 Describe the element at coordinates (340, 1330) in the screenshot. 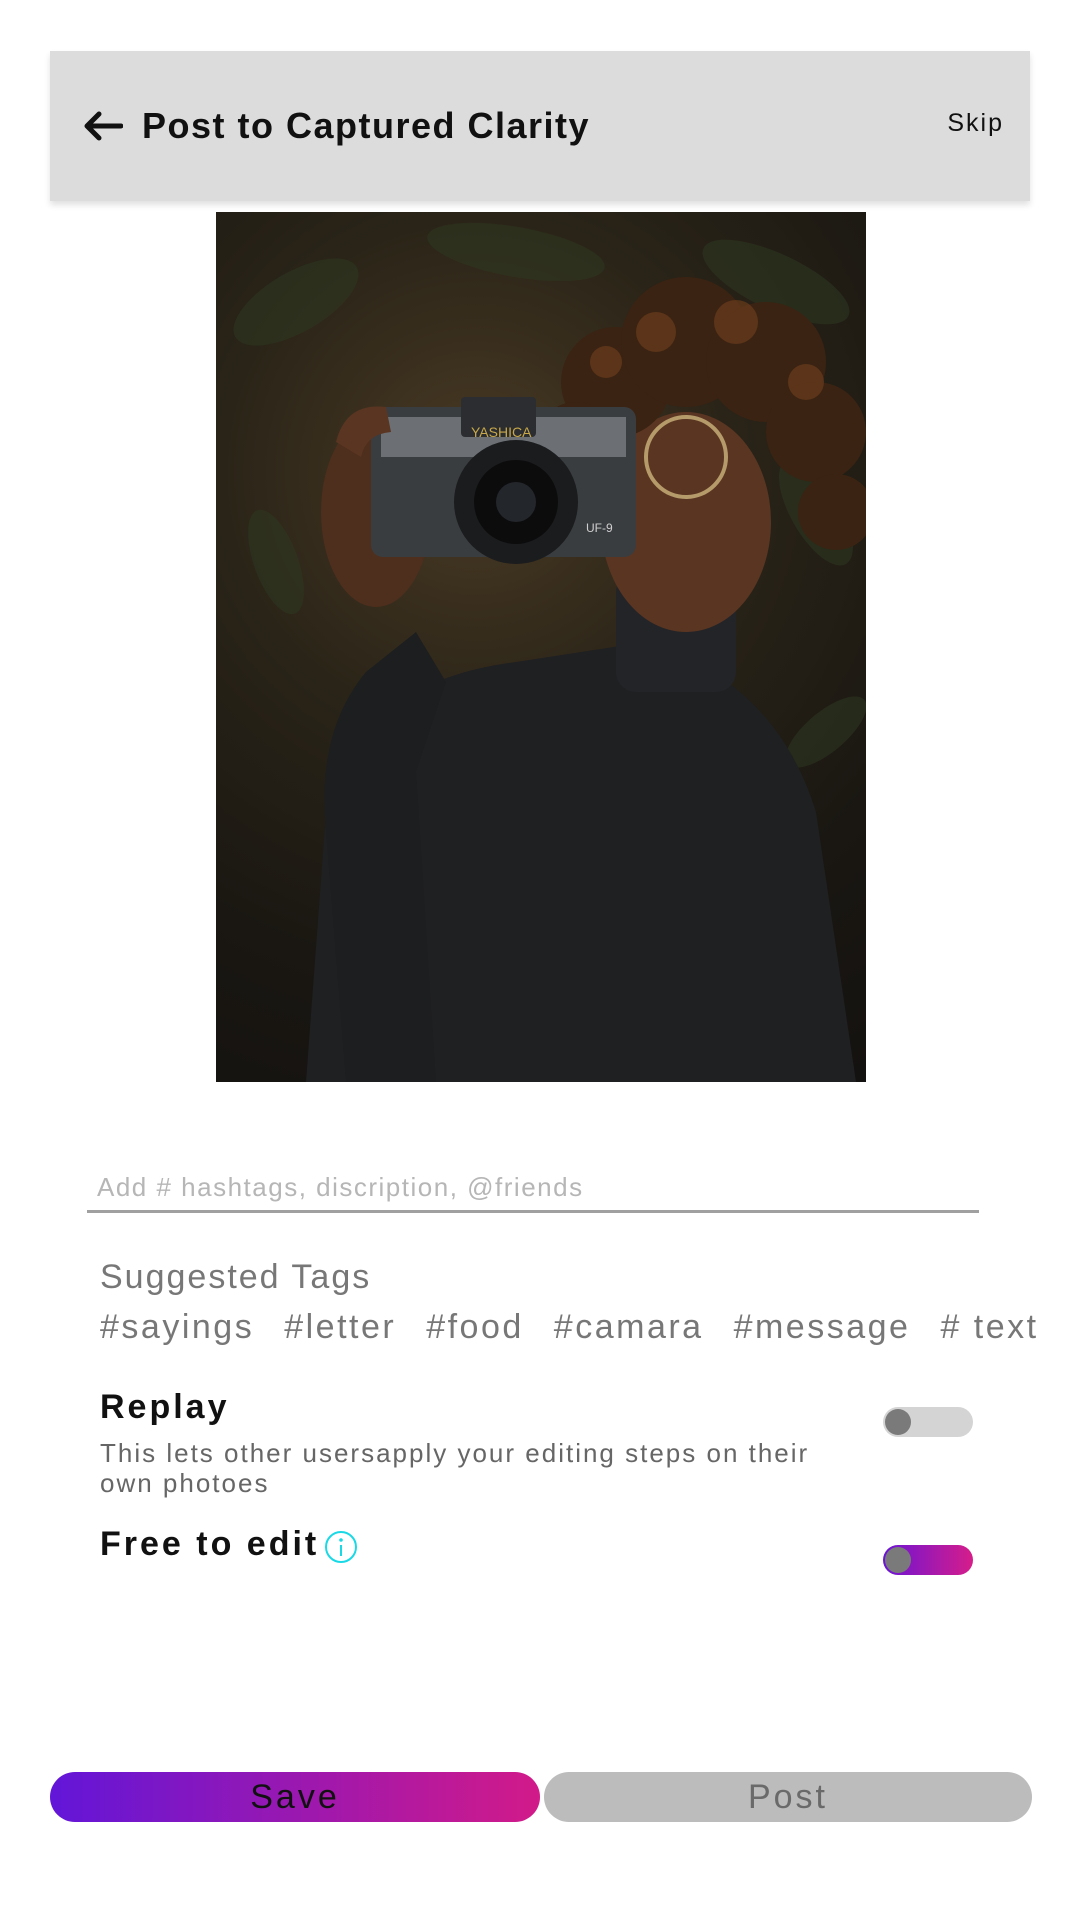

I see `tag-chip: #letter` at that location.